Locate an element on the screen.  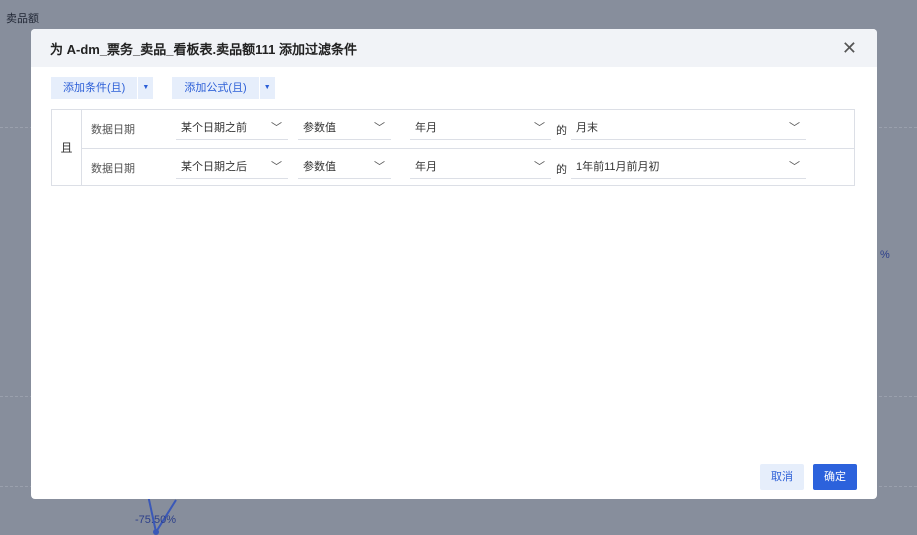
operator-value: 某个日期之后 is located at coordinates (214, 167).